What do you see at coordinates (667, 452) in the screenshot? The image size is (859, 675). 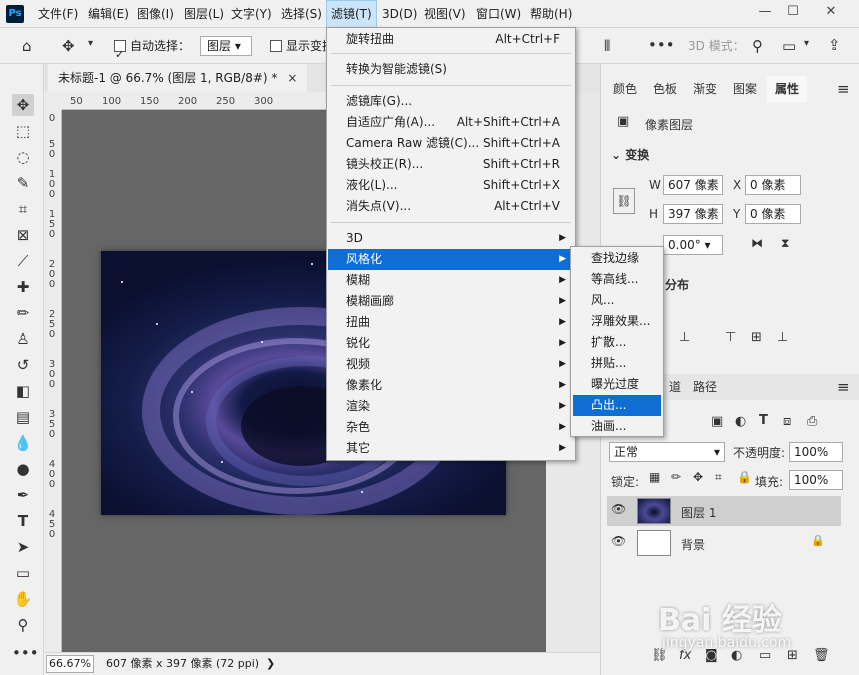 I see `blend-mode-dropdown: 正常 ▾` at bounding box center [667, 452].